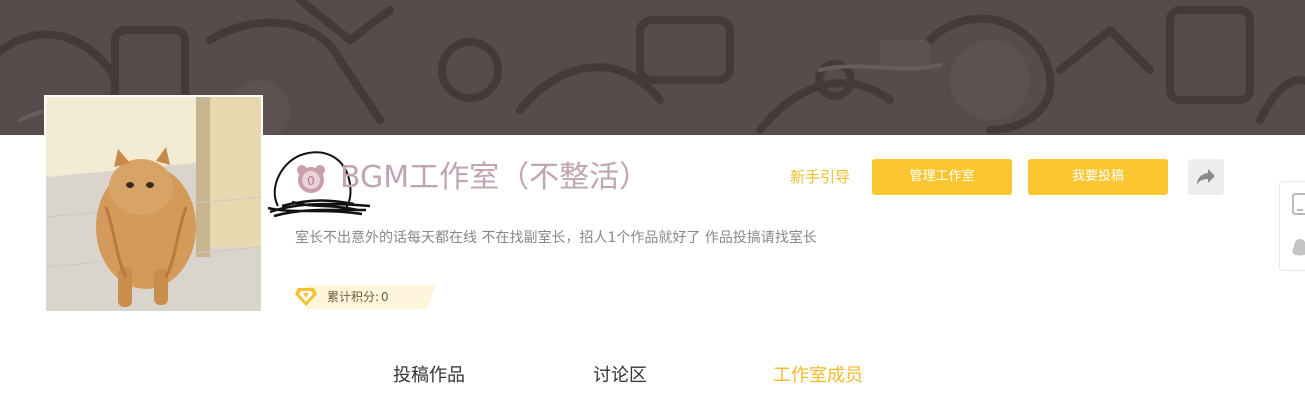 The height and width of the screenshot is (395, 1305). I want to click on qq-penguin-icon, so click(1298, 247).